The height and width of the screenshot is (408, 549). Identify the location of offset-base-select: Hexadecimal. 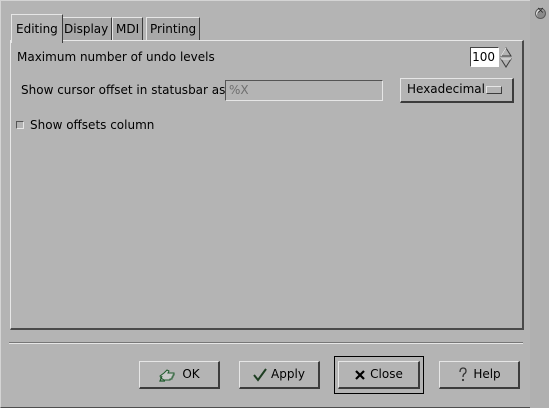
(457, 90).